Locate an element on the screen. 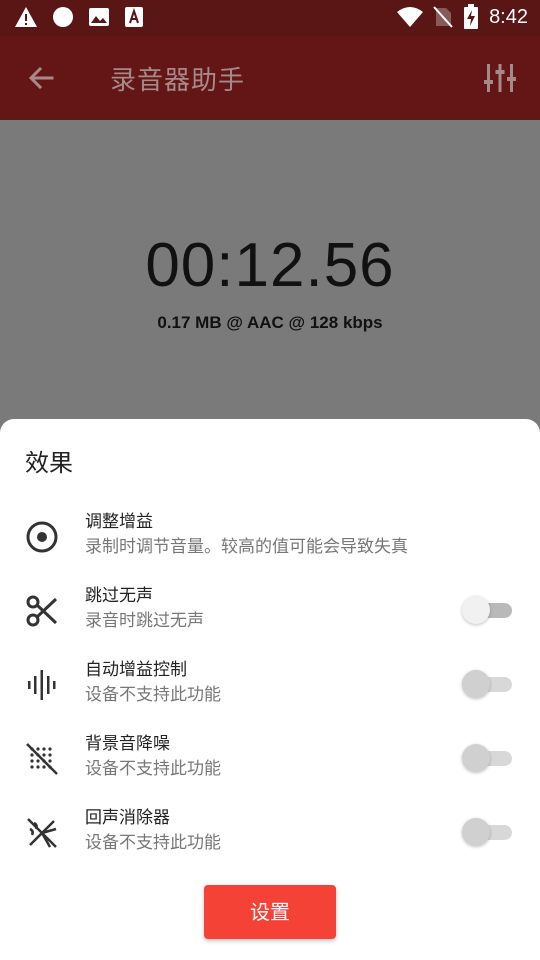 The image size is (540, 960). sheet-title: 效果 is located at coordinates (49, 463).